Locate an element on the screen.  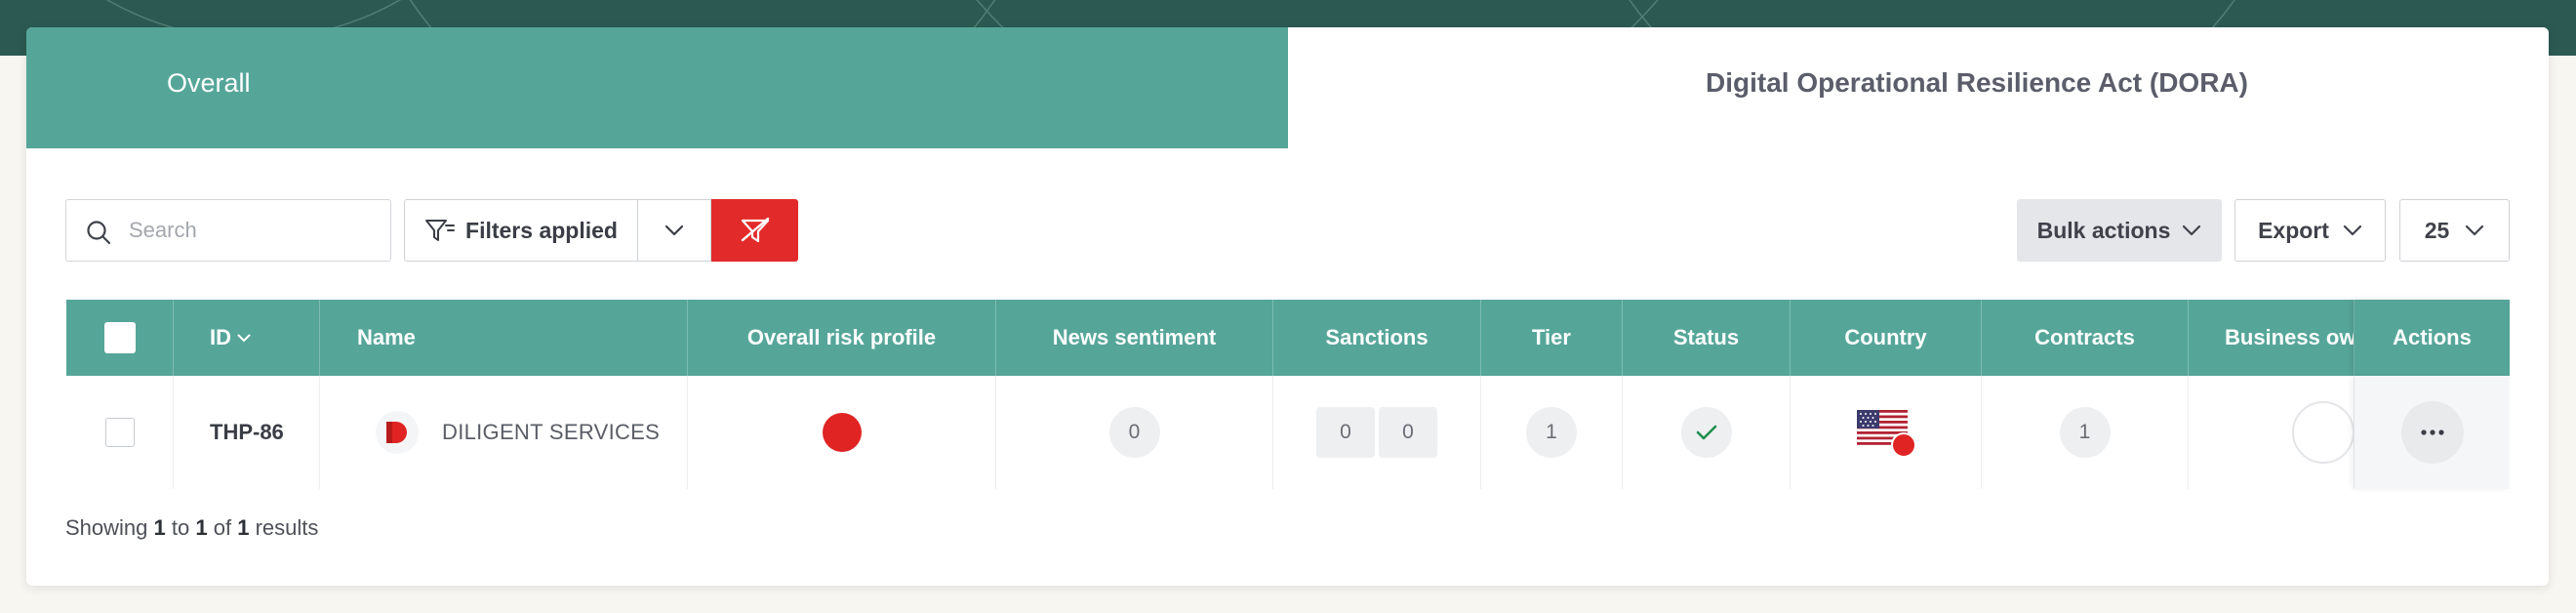
column-header-risk-label: Overall risk profile is located at coordinates (841, 337).